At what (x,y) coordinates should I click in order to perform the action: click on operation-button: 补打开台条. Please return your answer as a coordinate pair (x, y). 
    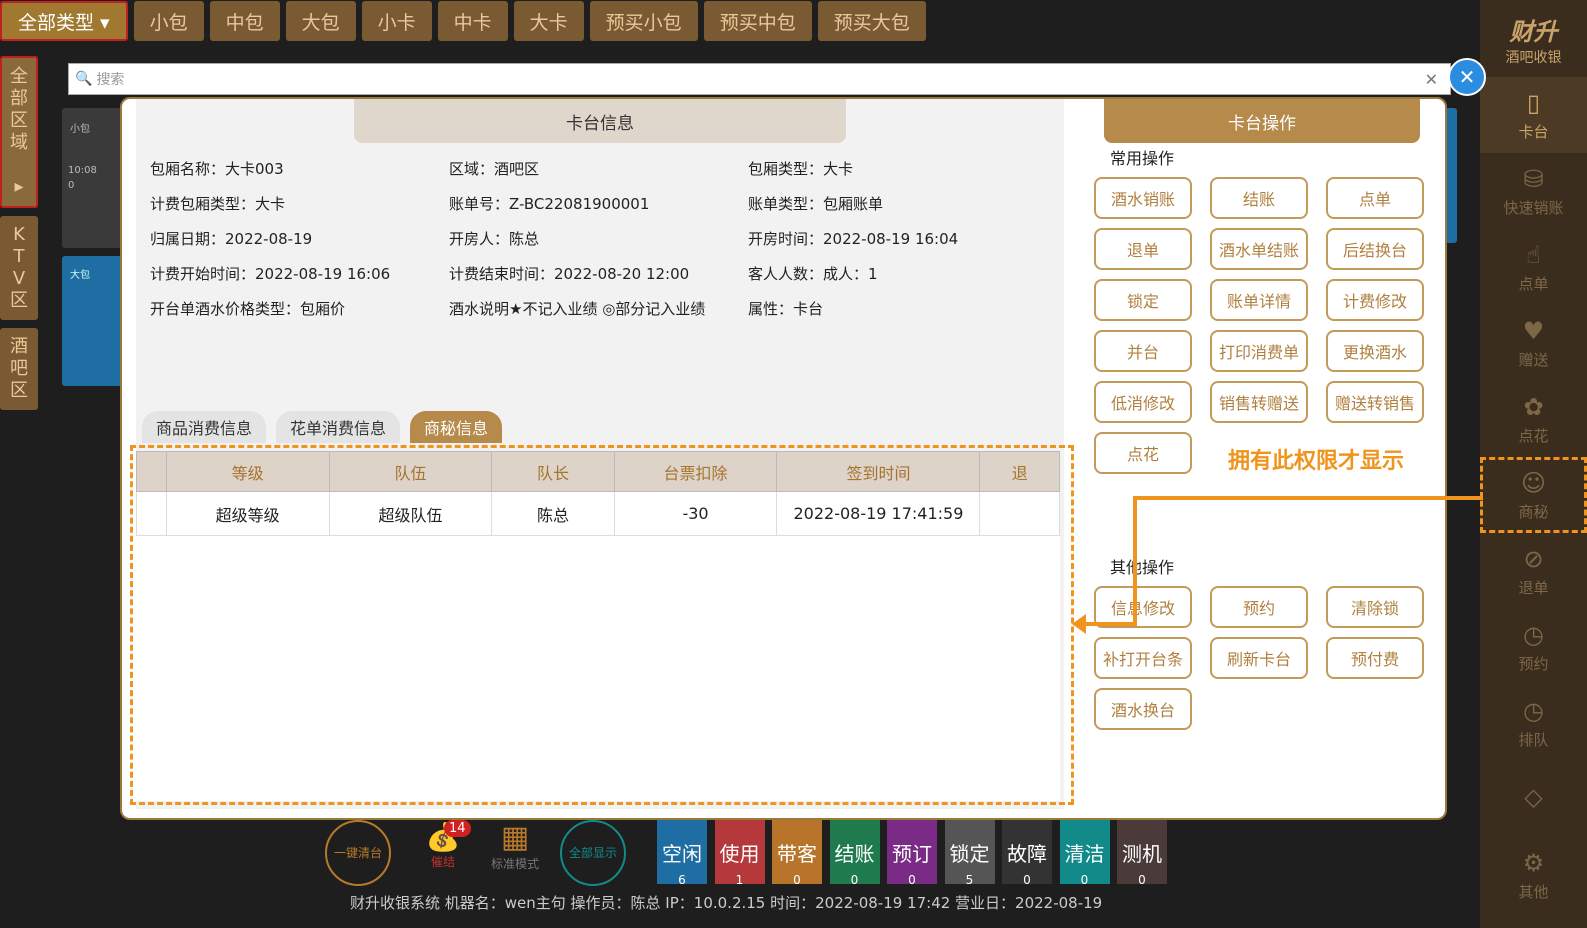
    Looking at the image, I should click on (1143, 658).